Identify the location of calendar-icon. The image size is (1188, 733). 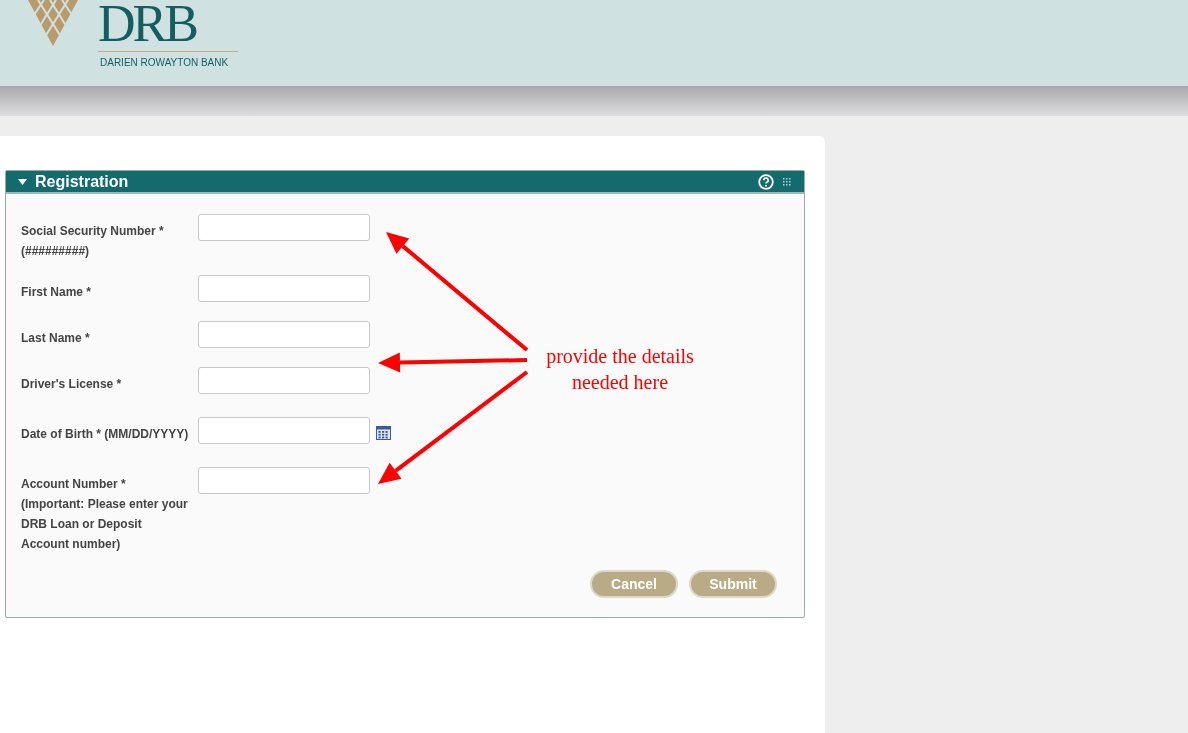
(383, 433).